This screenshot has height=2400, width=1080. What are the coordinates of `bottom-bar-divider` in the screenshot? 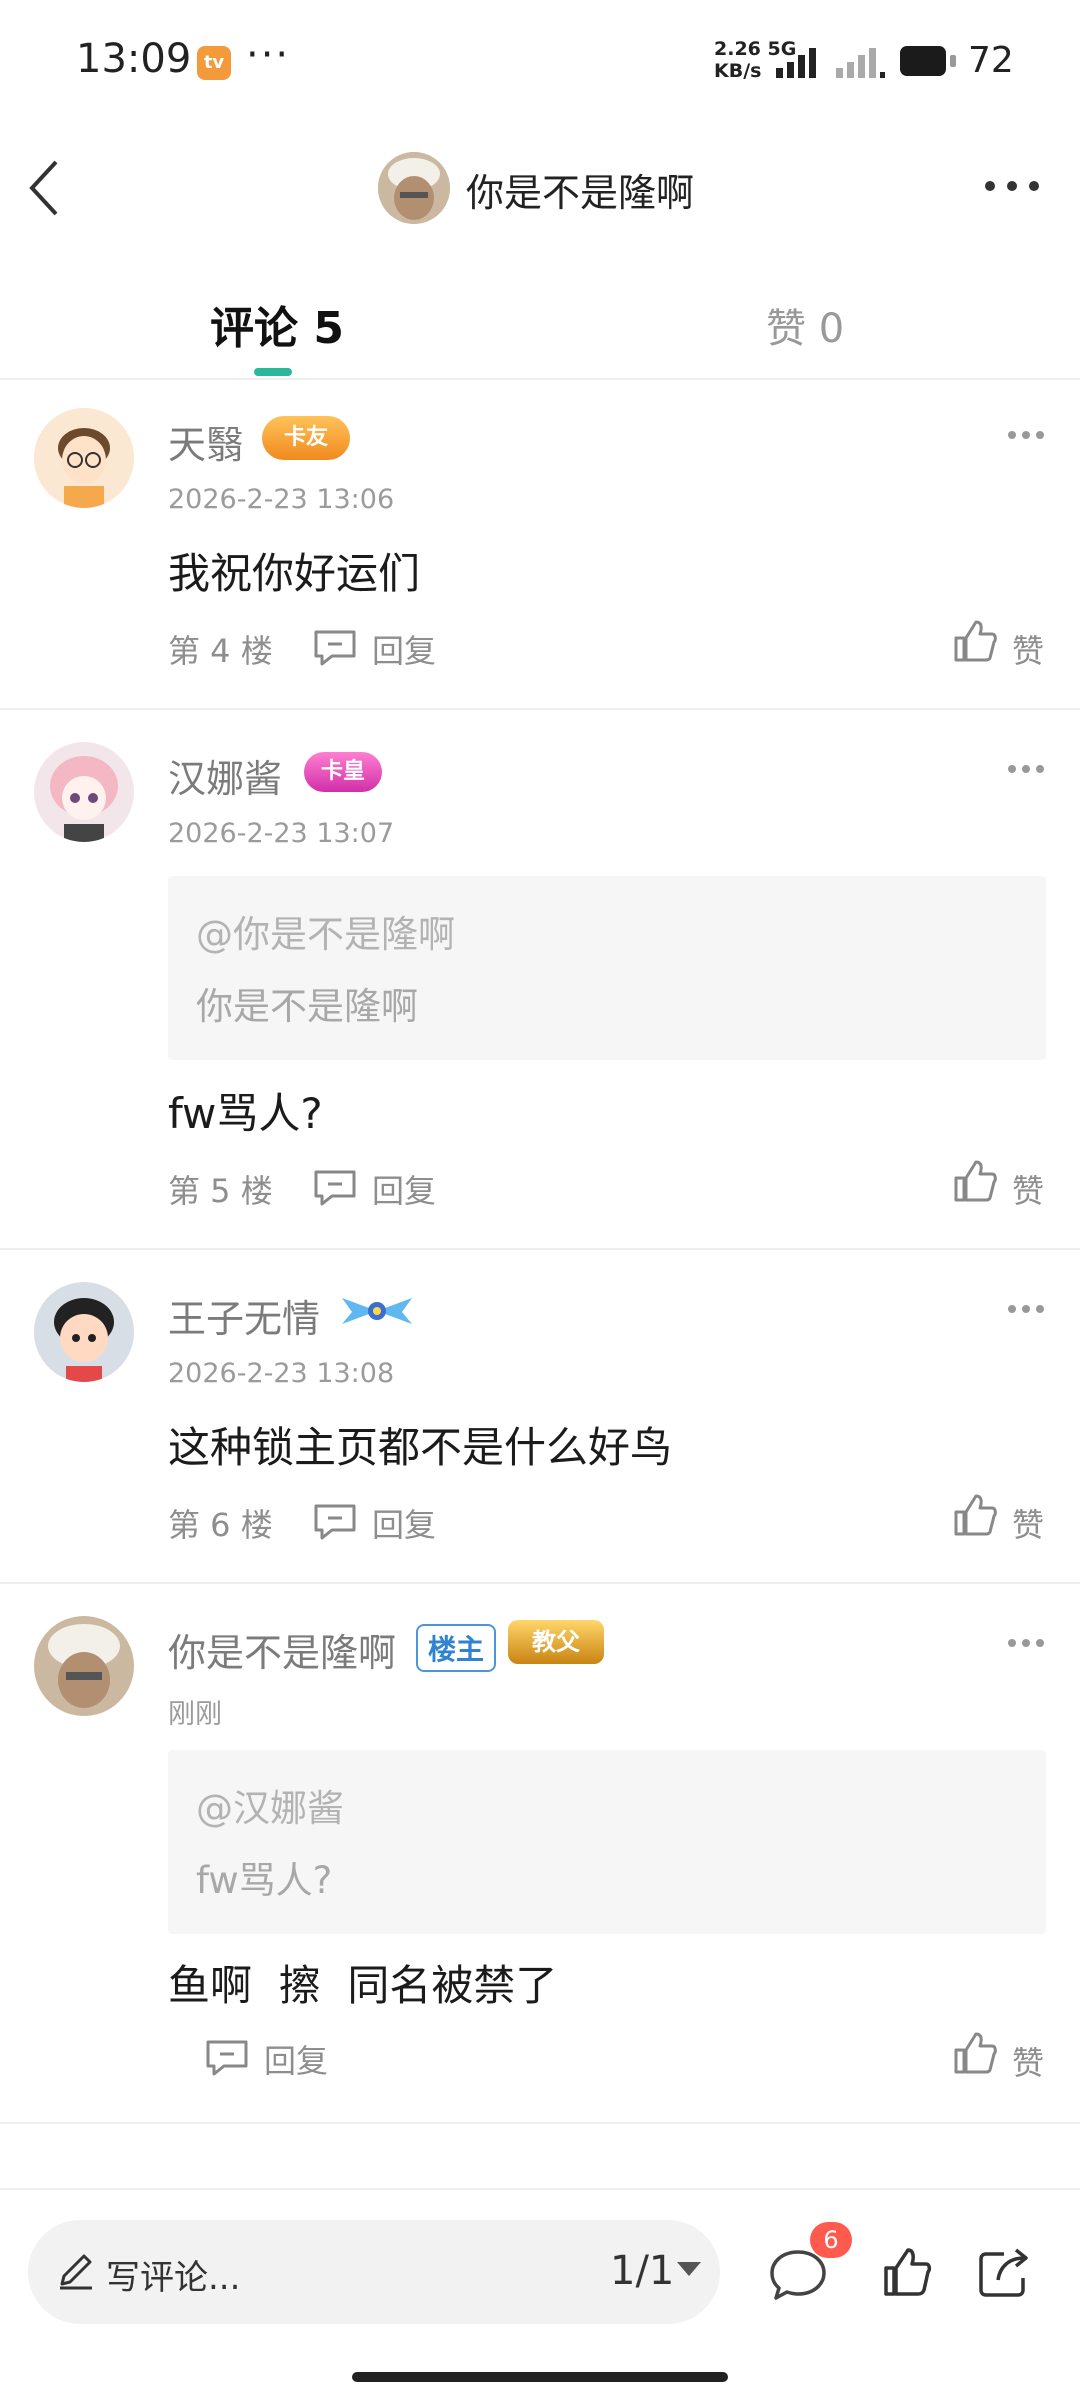 It's located at (540, 2189).